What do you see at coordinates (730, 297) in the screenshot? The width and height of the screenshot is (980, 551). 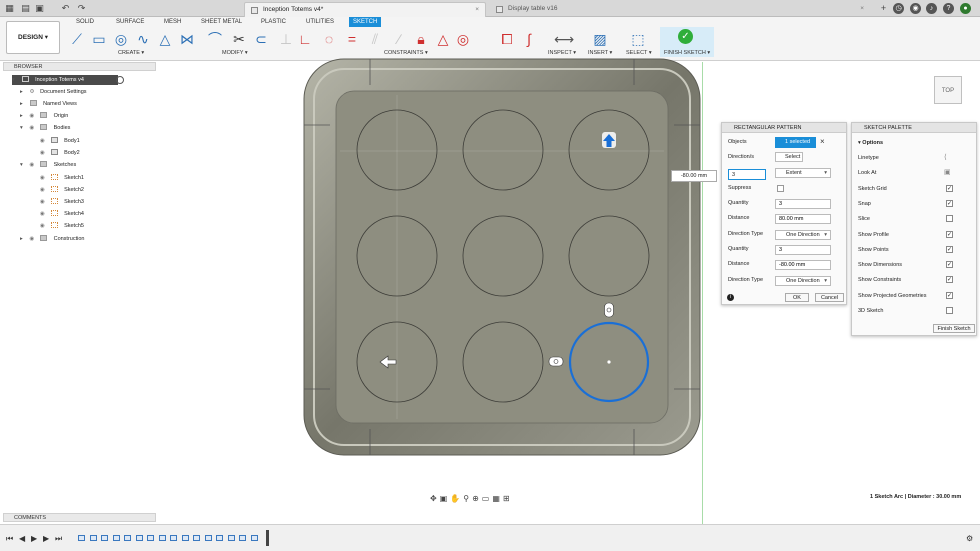 I see `info-icon: i` at bounding box center [730, 297].